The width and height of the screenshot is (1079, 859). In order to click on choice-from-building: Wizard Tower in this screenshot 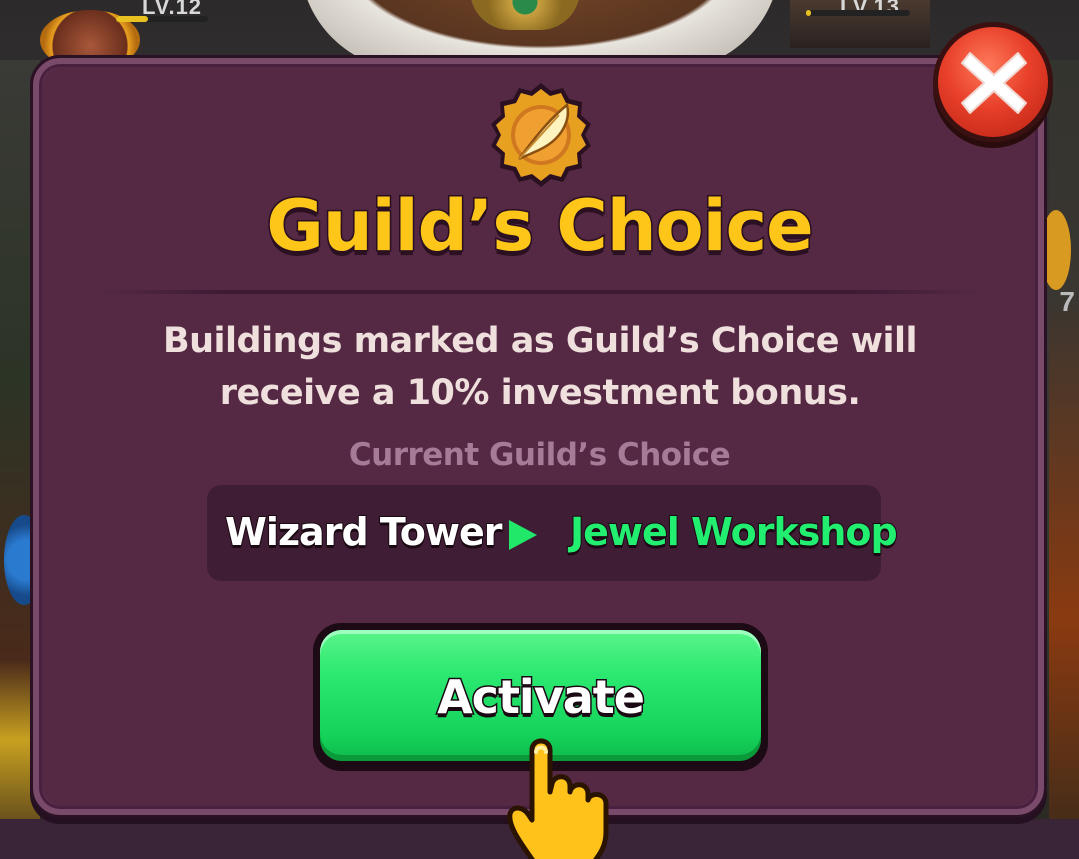, I will do `click(363, 532)`.